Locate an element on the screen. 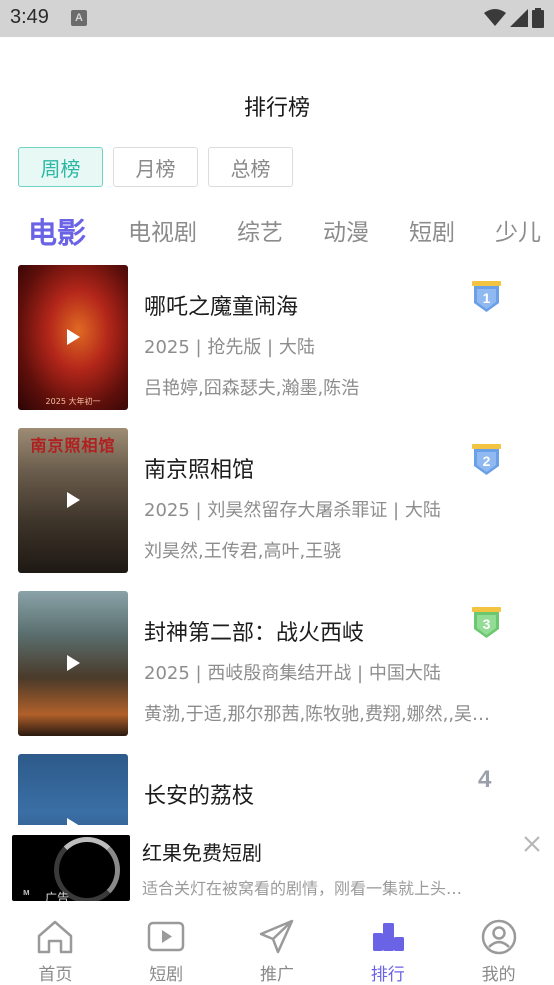 Image resolution: width=554 pixels, height=985 pixels. user-icon is located at coordinates (498, 937).